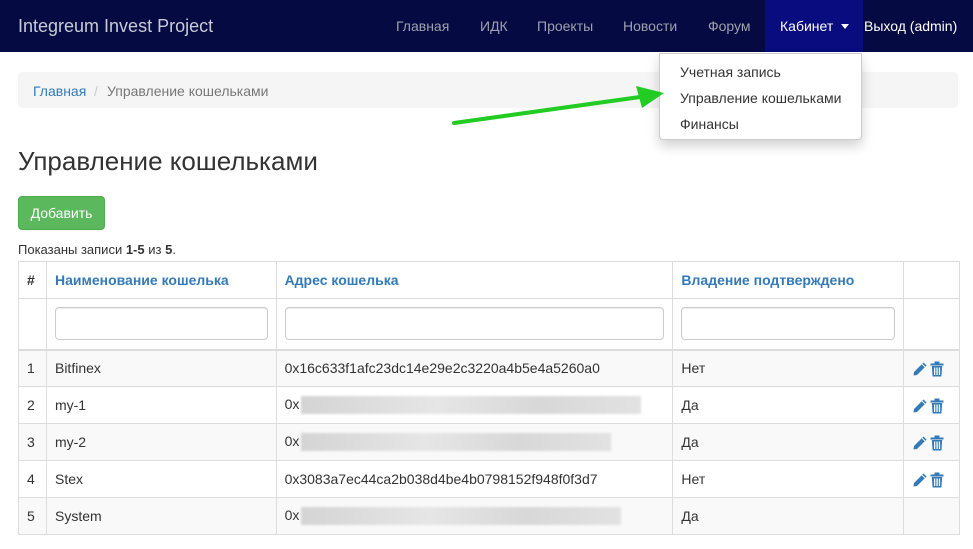 This screenshot has height=549, width=973. I want to click on filter-cell-name, so click(161, 324).